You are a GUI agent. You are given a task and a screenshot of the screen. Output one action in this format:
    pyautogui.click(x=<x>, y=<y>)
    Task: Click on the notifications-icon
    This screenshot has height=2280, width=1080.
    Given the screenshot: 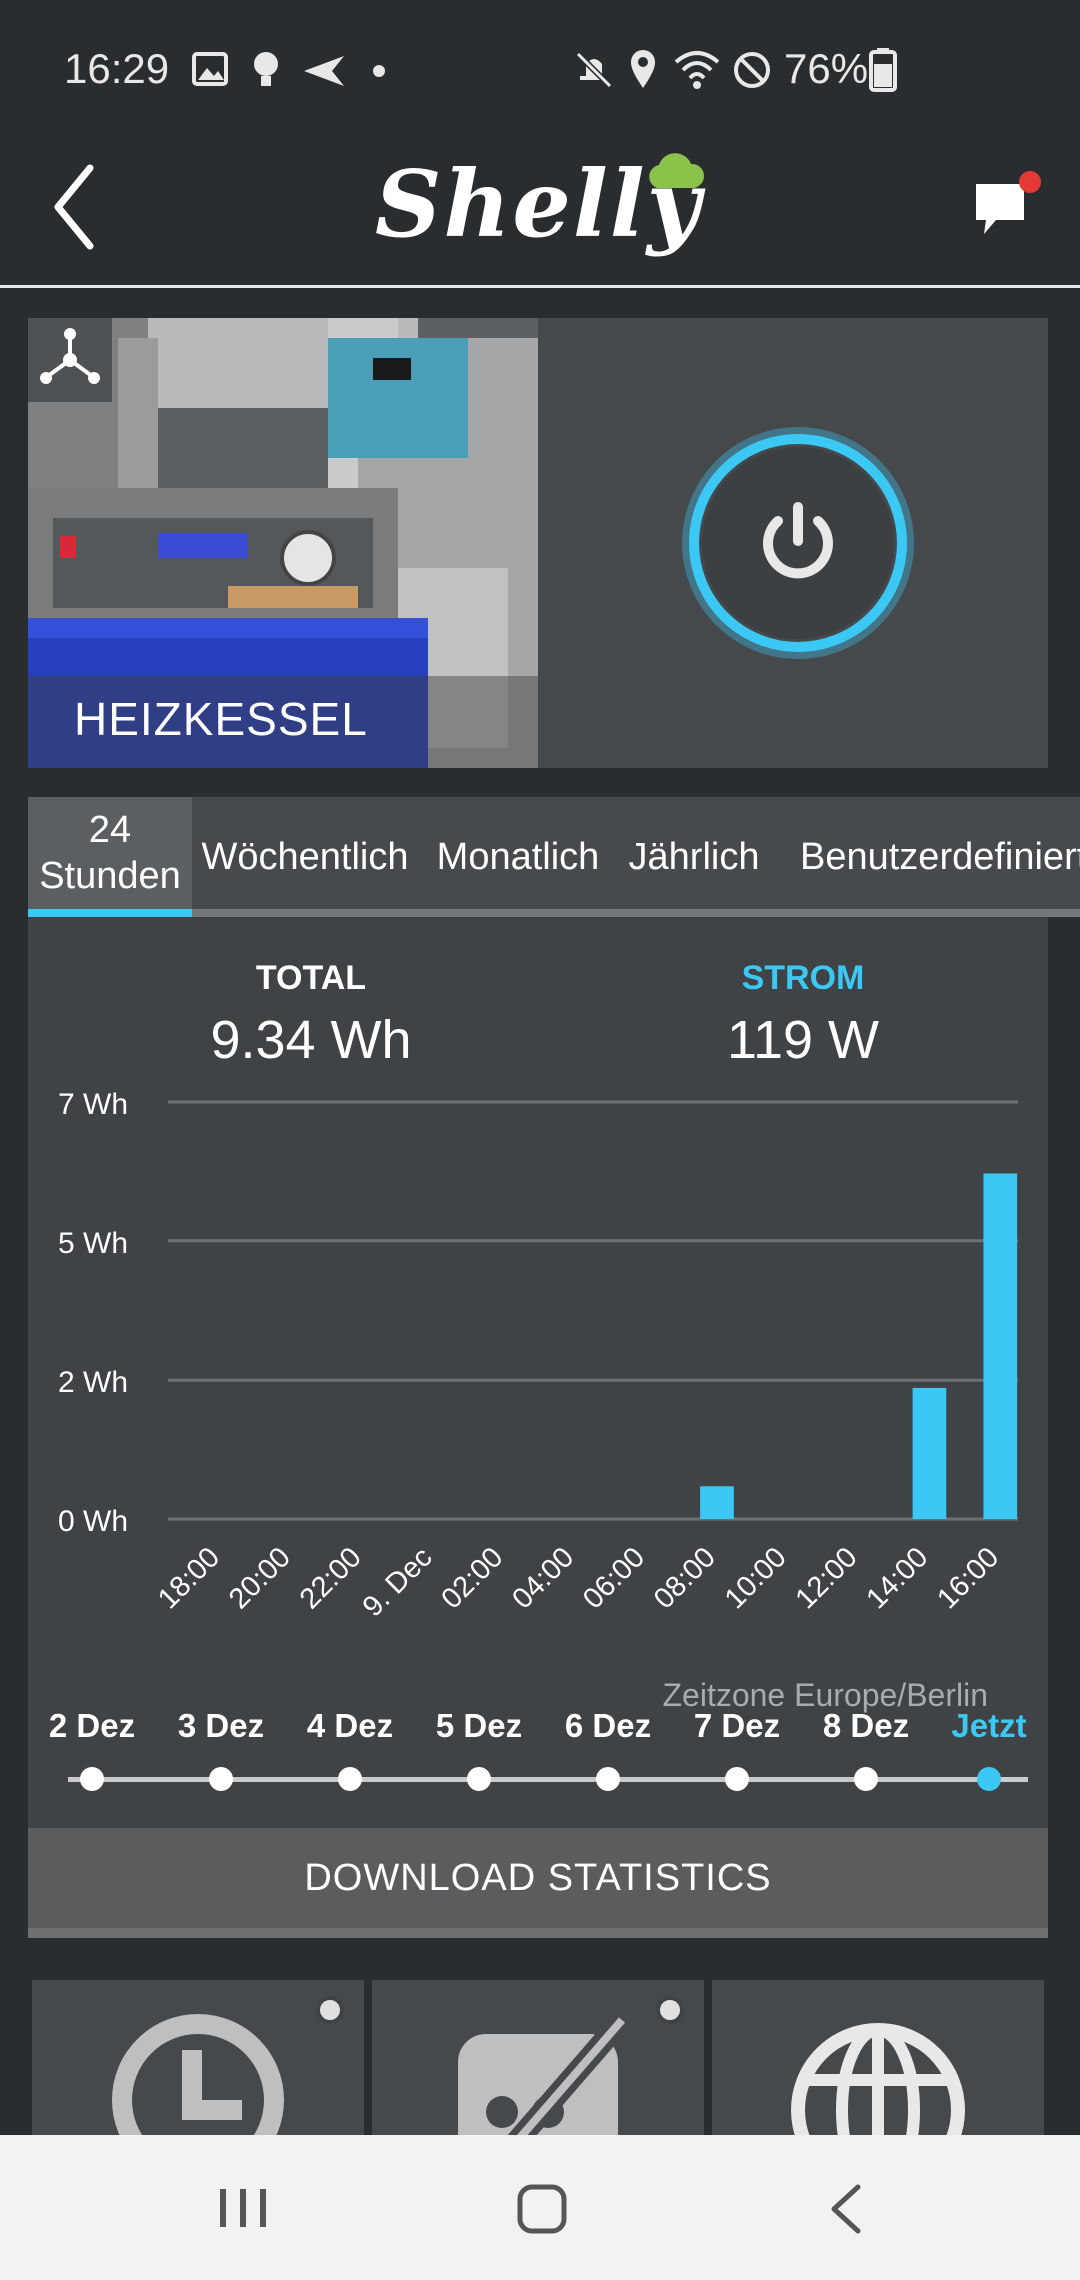 What is the action you would take?
    pyautogui.click(x=1006, y=203)
    